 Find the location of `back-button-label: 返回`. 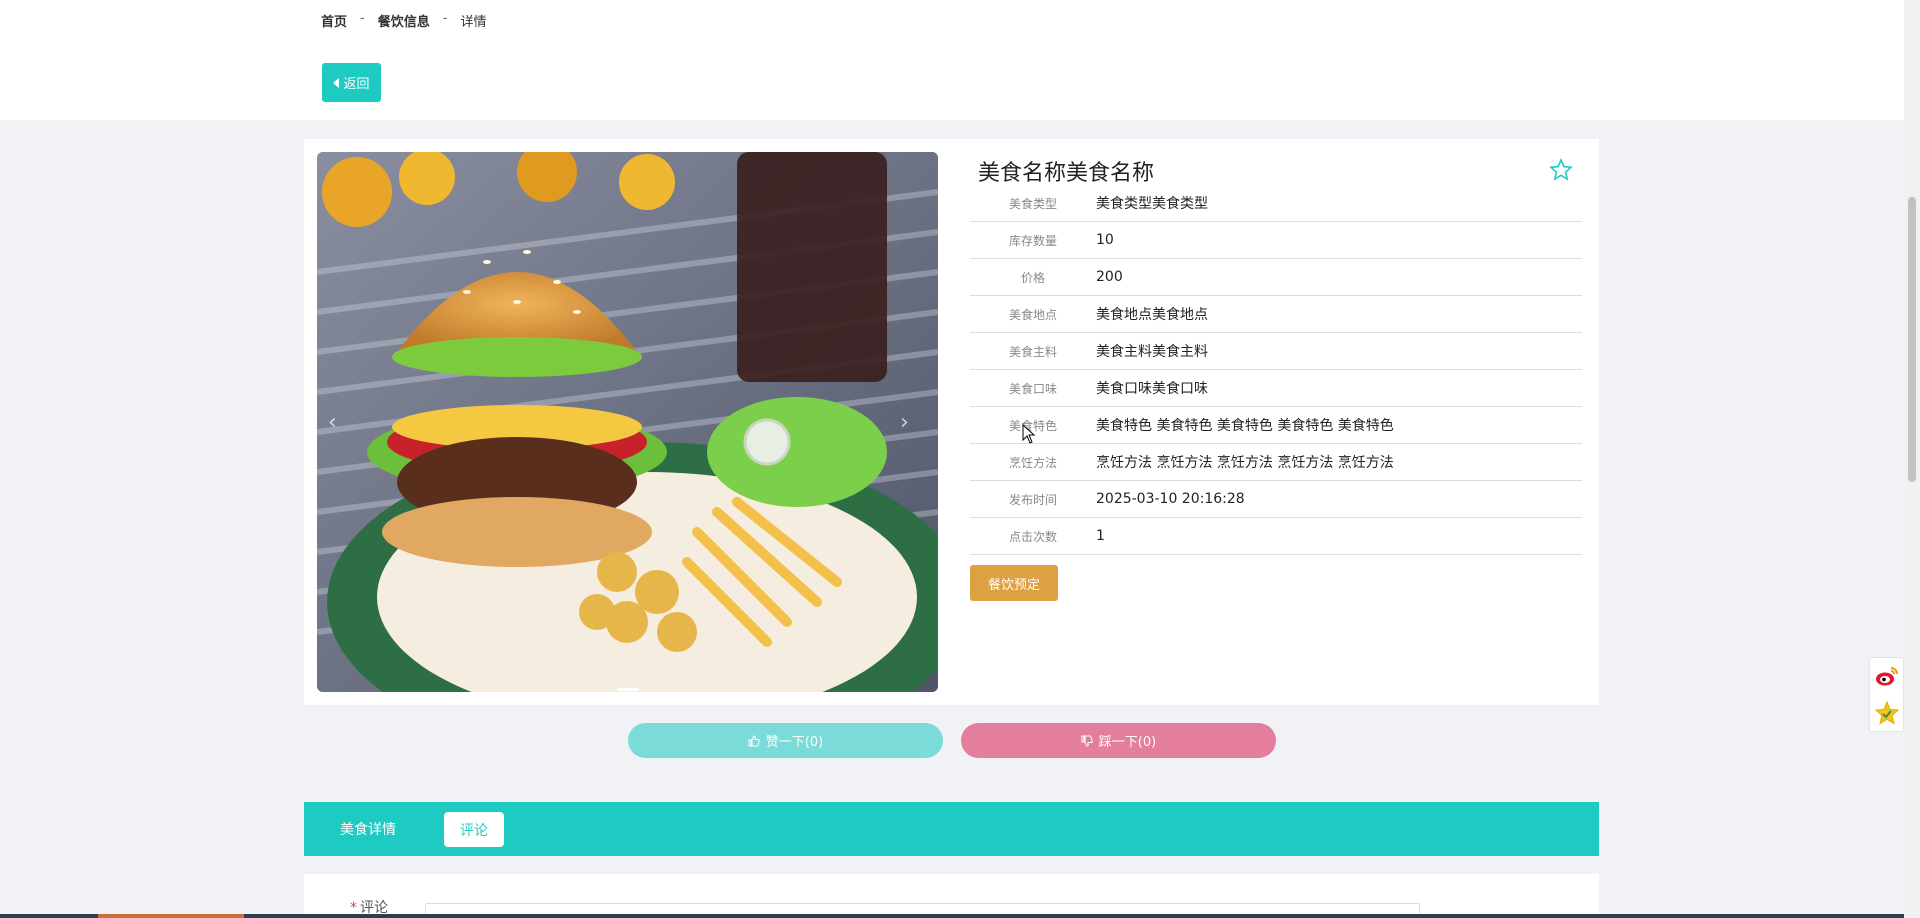

back-button-label: 返回 is located at coordinates (356, 84).